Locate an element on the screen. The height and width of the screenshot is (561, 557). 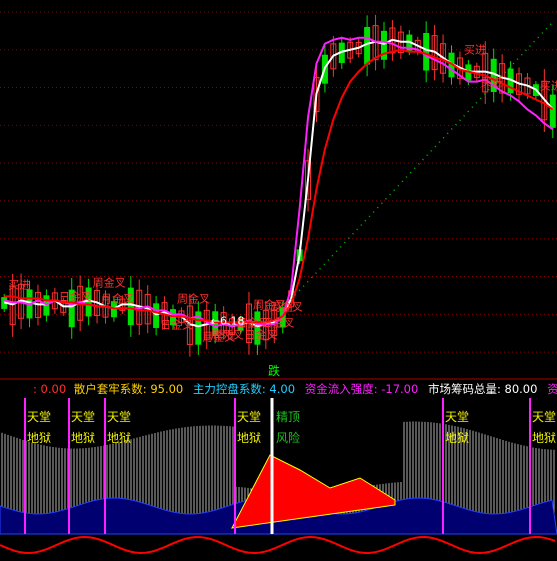
warning-bottom: 风险 is located at coordinates (288, 437).